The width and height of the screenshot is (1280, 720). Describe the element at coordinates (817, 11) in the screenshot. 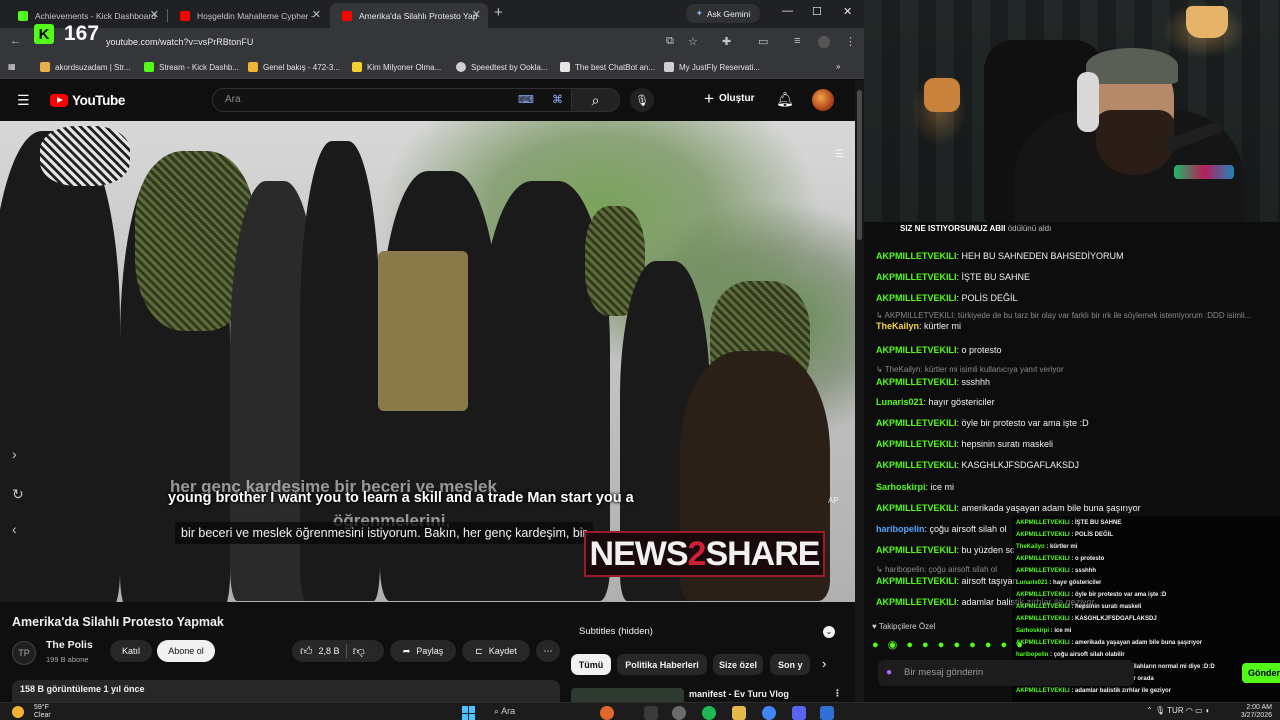

I see `maximize-icon: ☐` at that location.